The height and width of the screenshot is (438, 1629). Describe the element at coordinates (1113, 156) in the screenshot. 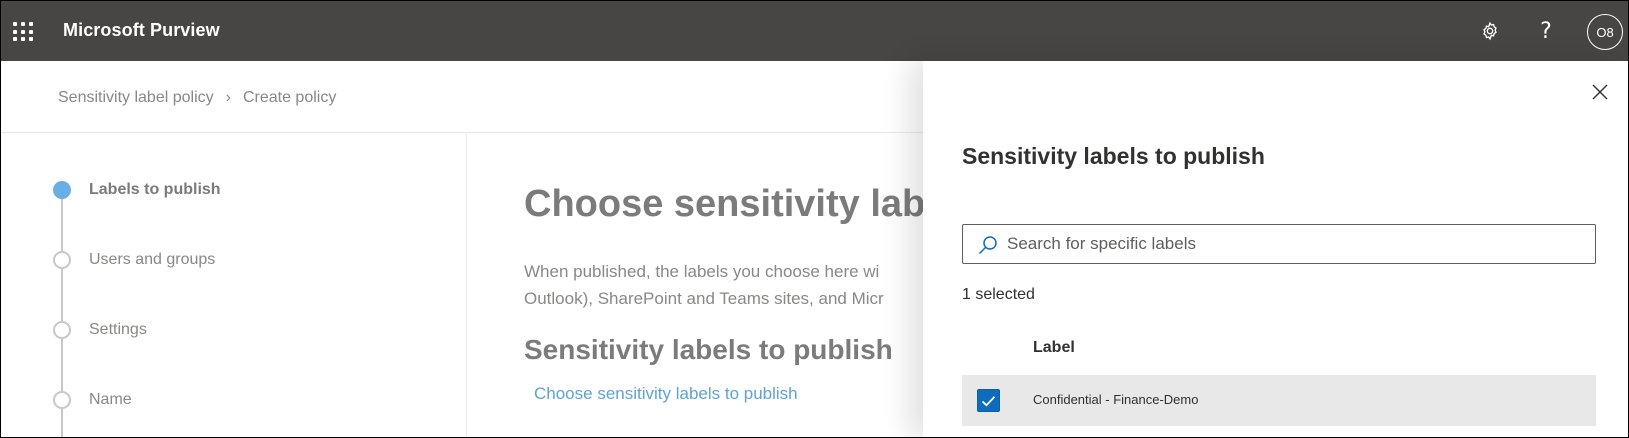

I see `panel-title: Sensitivity labels to publish` at that location.